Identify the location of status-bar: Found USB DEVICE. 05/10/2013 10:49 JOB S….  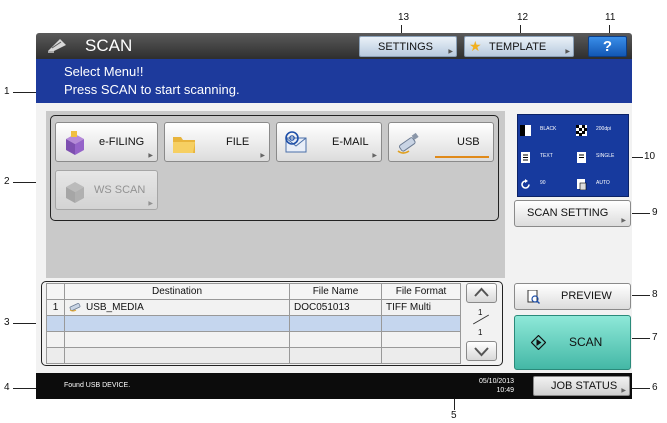
(334, 386).